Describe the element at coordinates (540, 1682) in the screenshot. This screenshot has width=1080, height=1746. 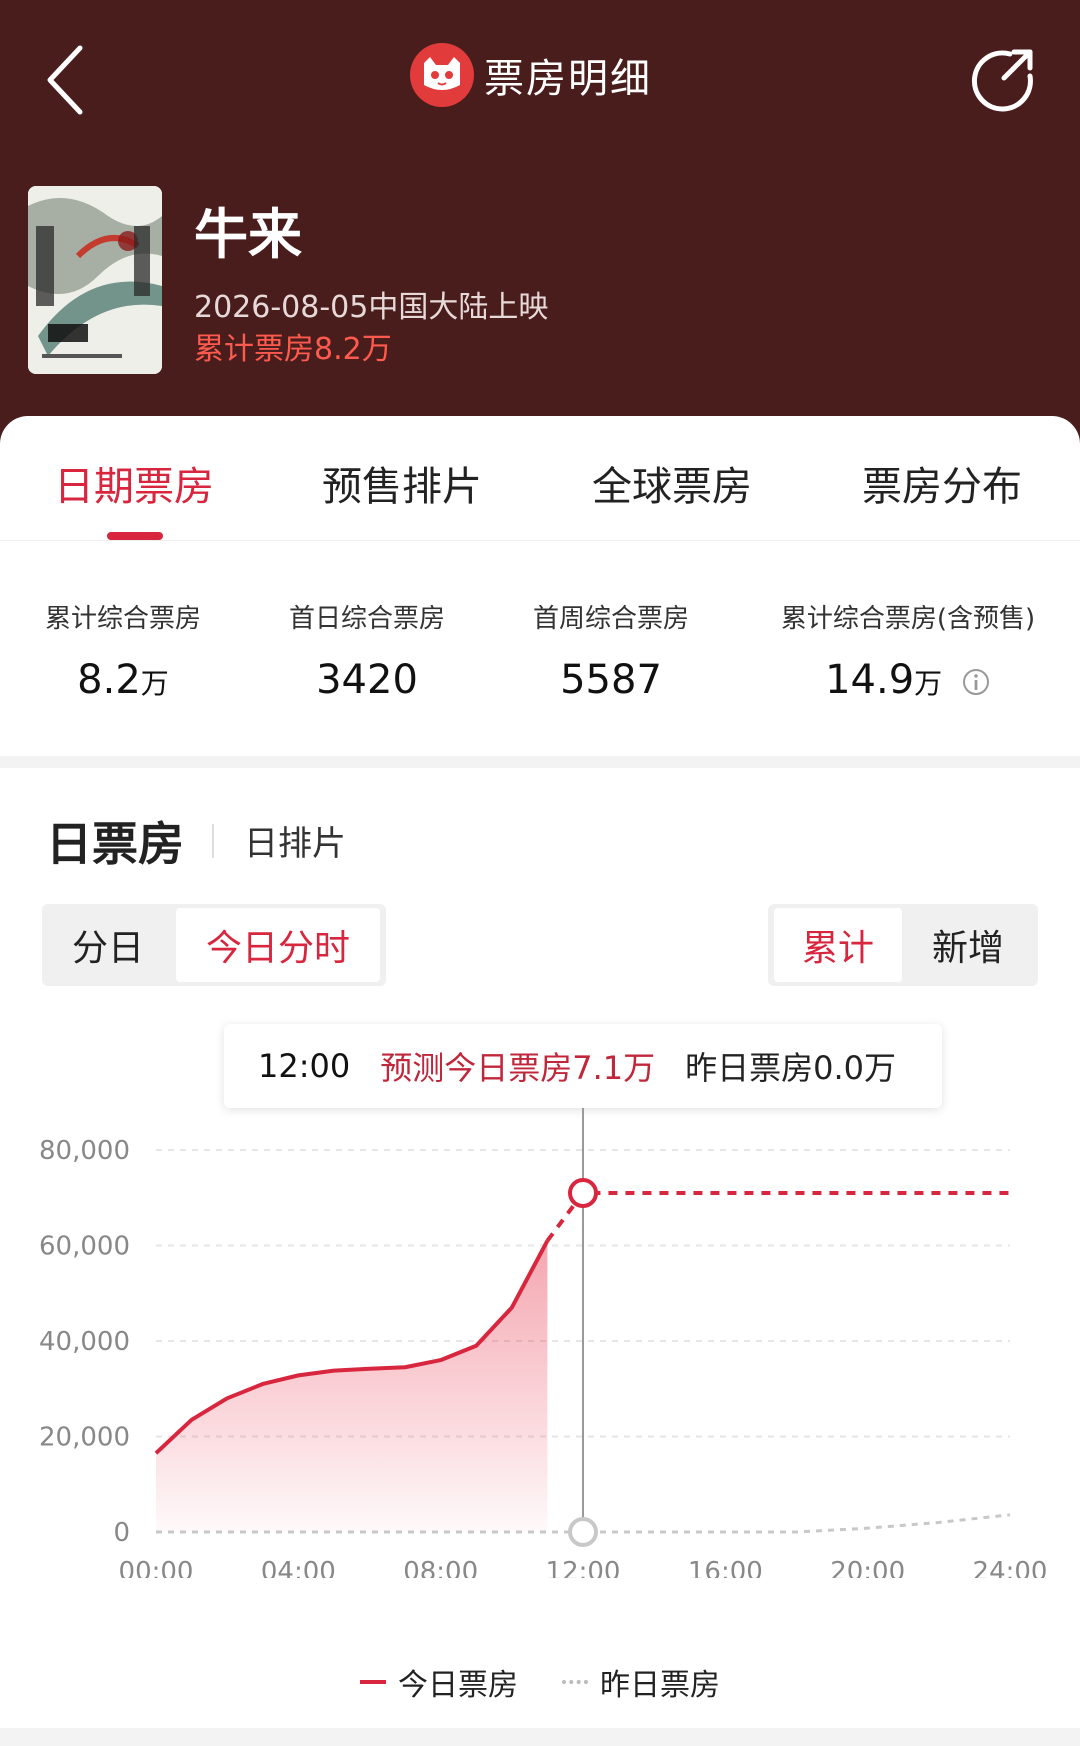
I see `chart-legend: 今日票房 昨日票房` at that location.